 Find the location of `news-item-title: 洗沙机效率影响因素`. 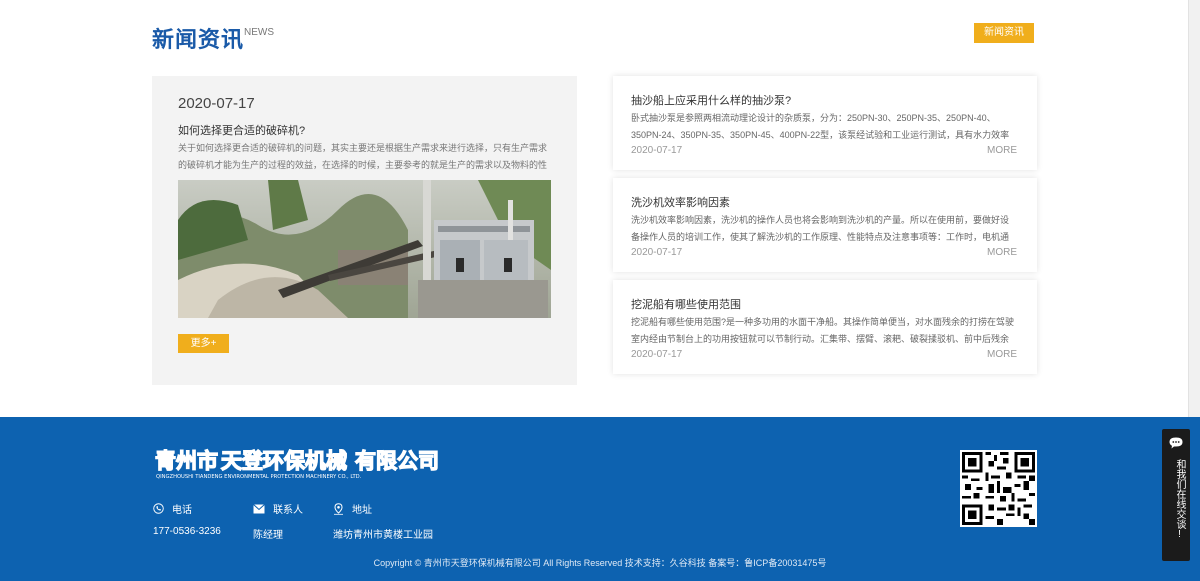

news-item-title: 洗沙机效率影响因素 is located at coordinates (680, 202).